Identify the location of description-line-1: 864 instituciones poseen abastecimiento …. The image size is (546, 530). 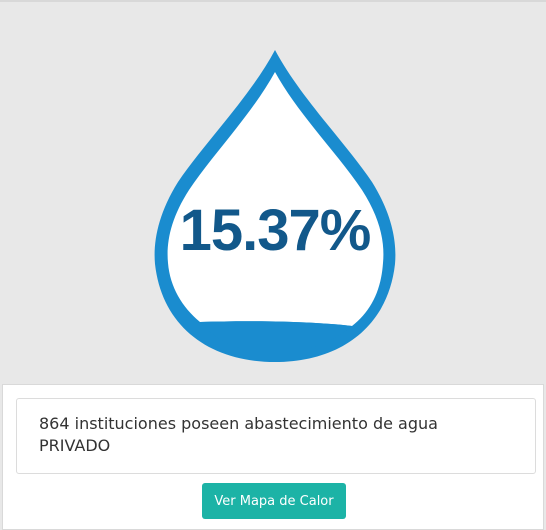
(238, 423).